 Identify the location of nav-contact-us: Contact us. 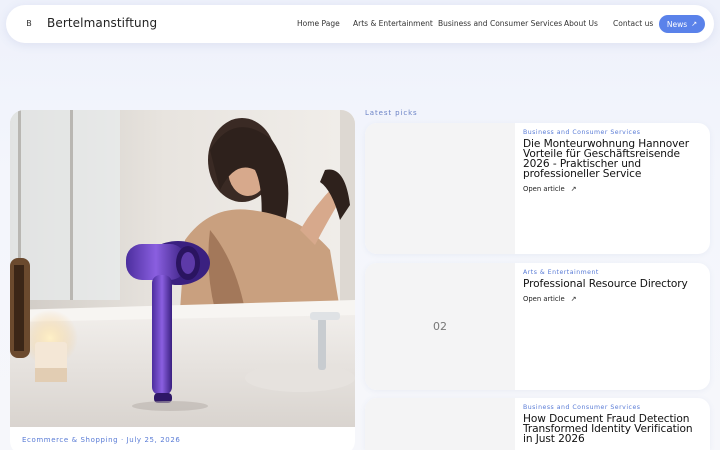
(633, 23).